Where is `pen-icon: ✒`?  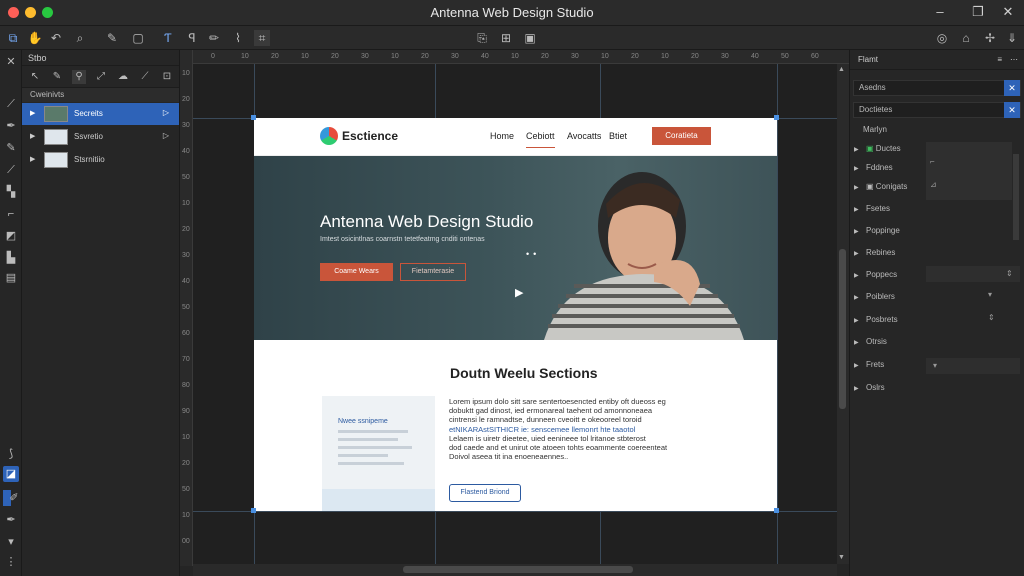 pen-icon: ✒ is located at coordinates (11, 126).